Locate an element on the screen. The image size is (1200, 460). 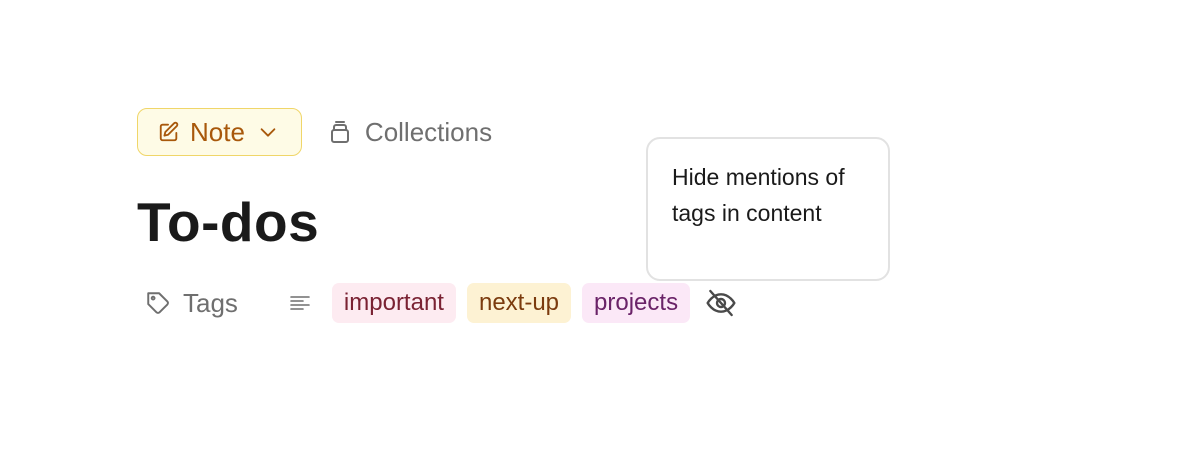
collections-button: Collections is located at coordinates (410, 132).